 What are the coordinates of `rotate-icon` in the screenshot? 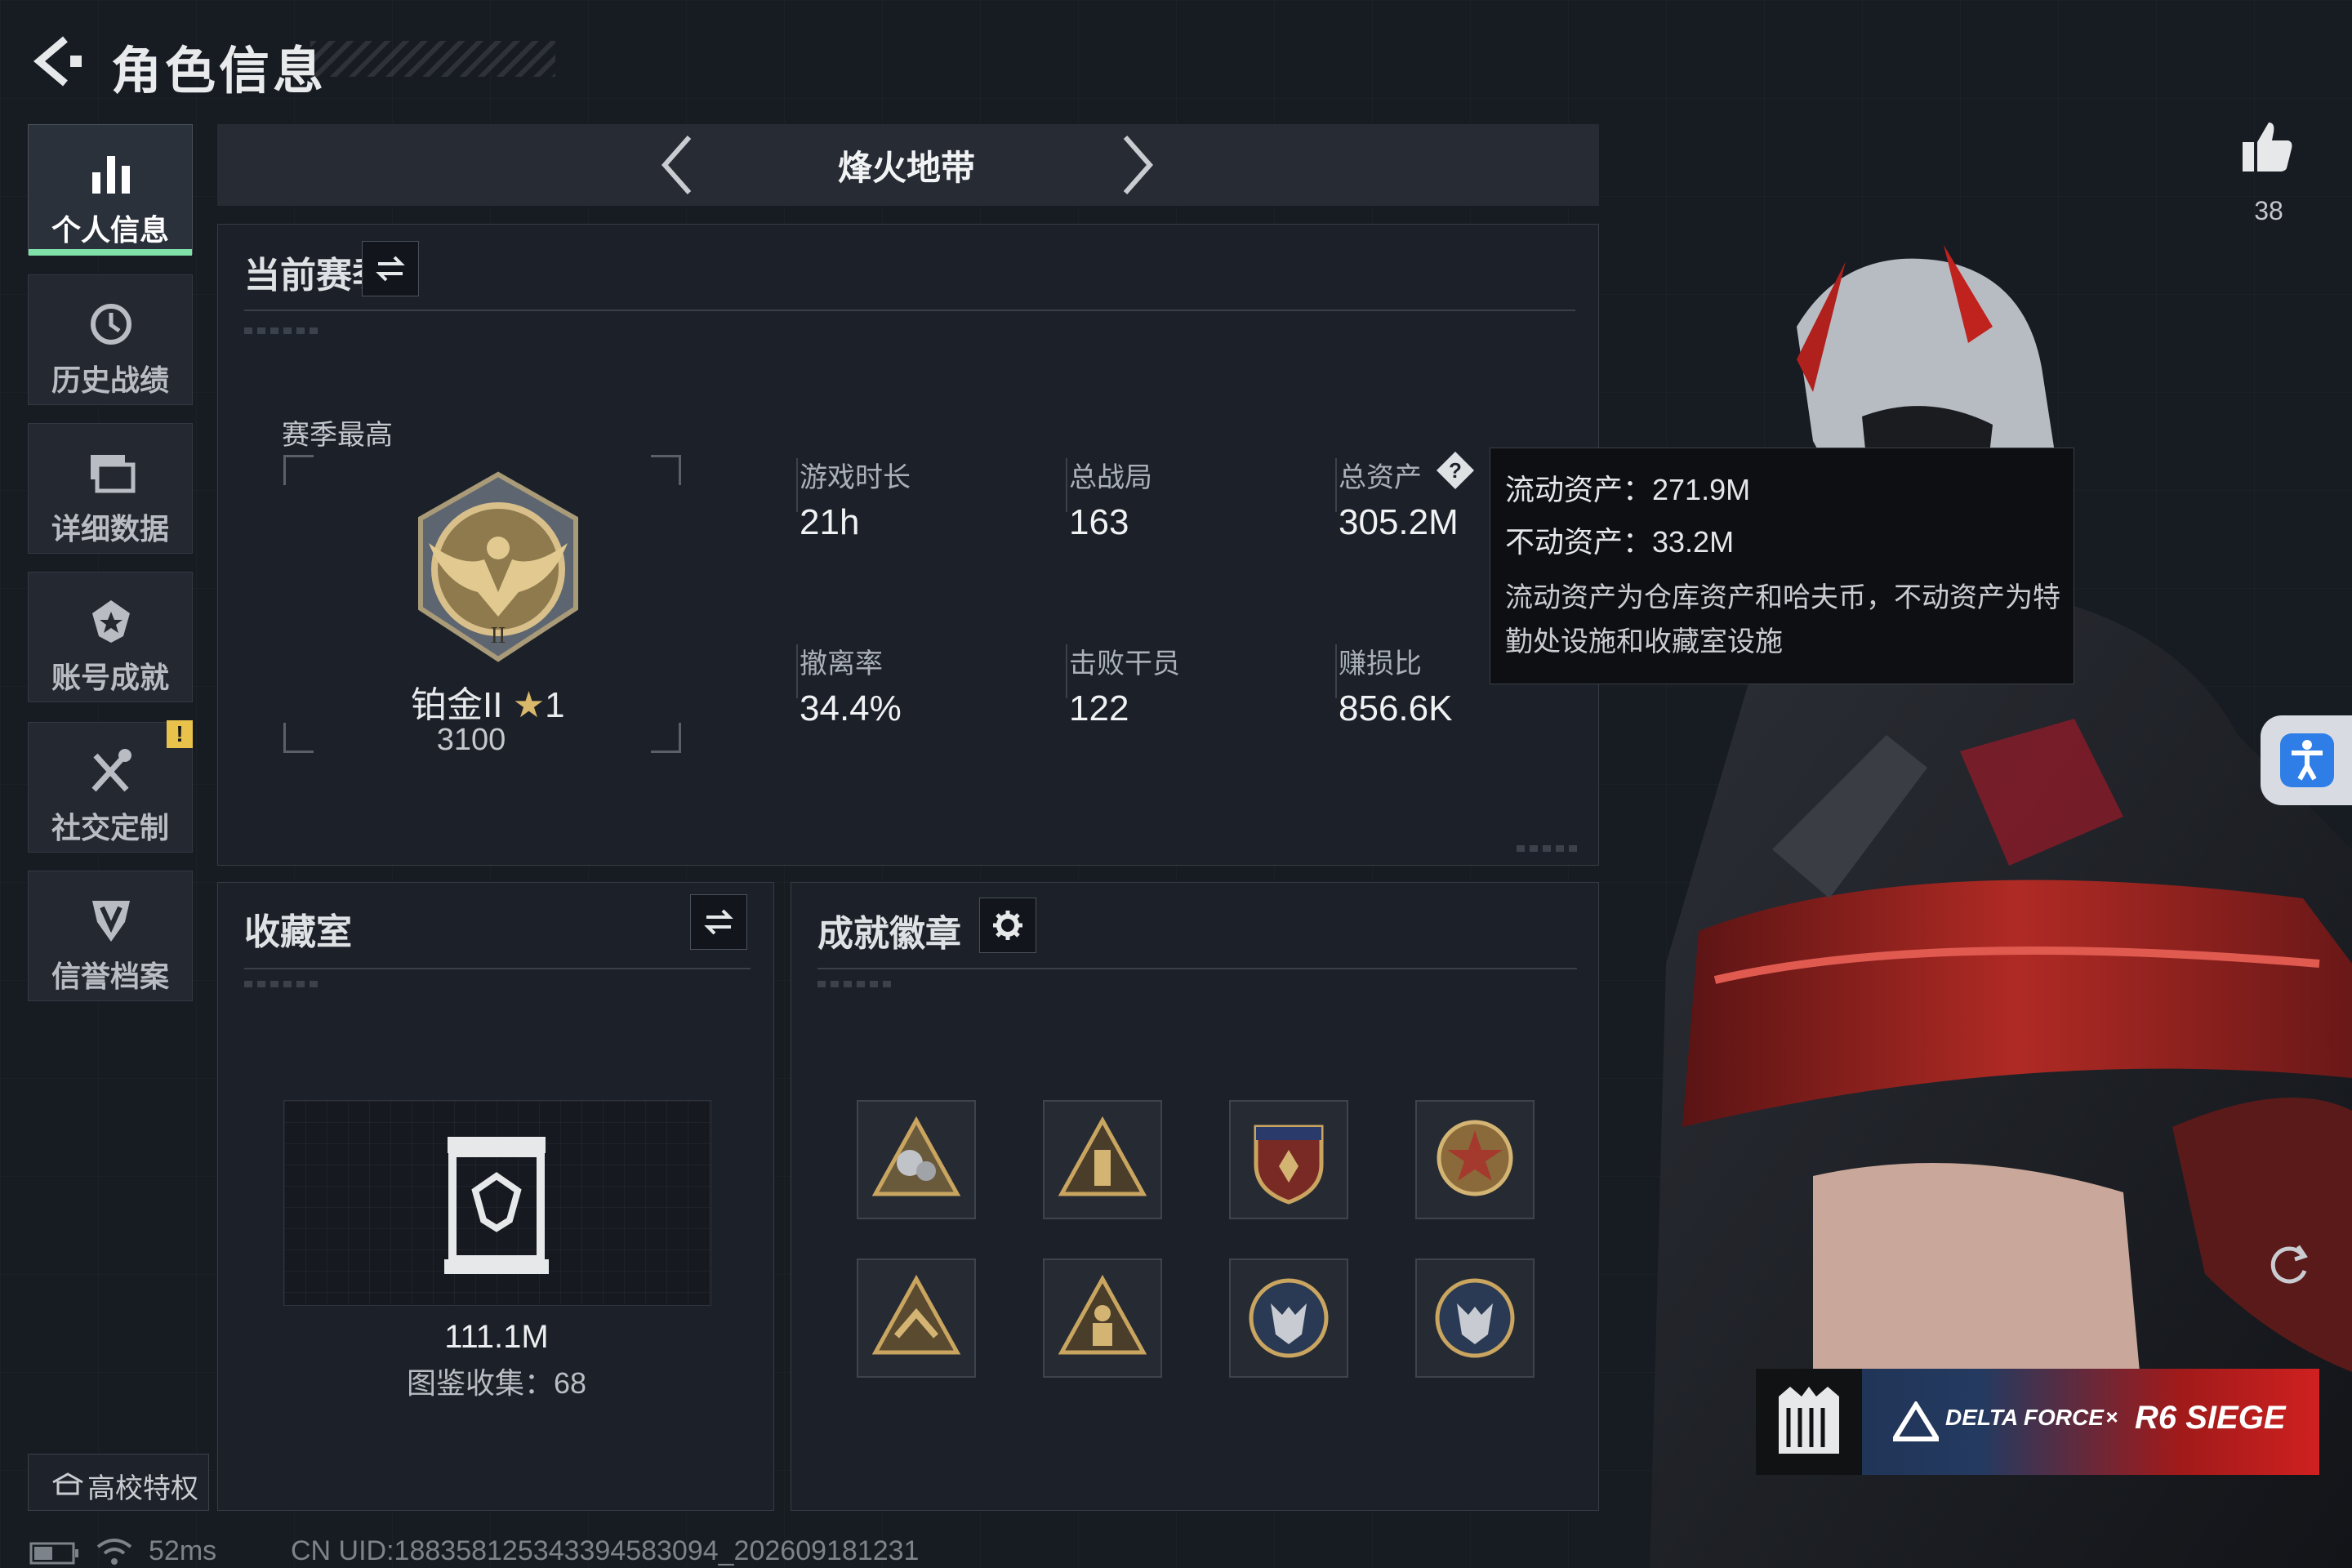 It's located at (2288, 1264).